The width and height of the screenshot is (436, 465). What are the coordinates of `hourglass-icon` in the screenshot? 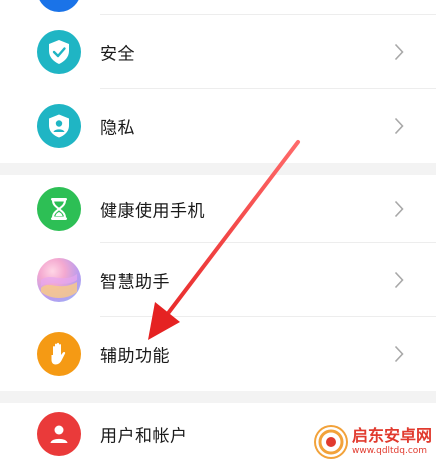 It's located at (59, 209).